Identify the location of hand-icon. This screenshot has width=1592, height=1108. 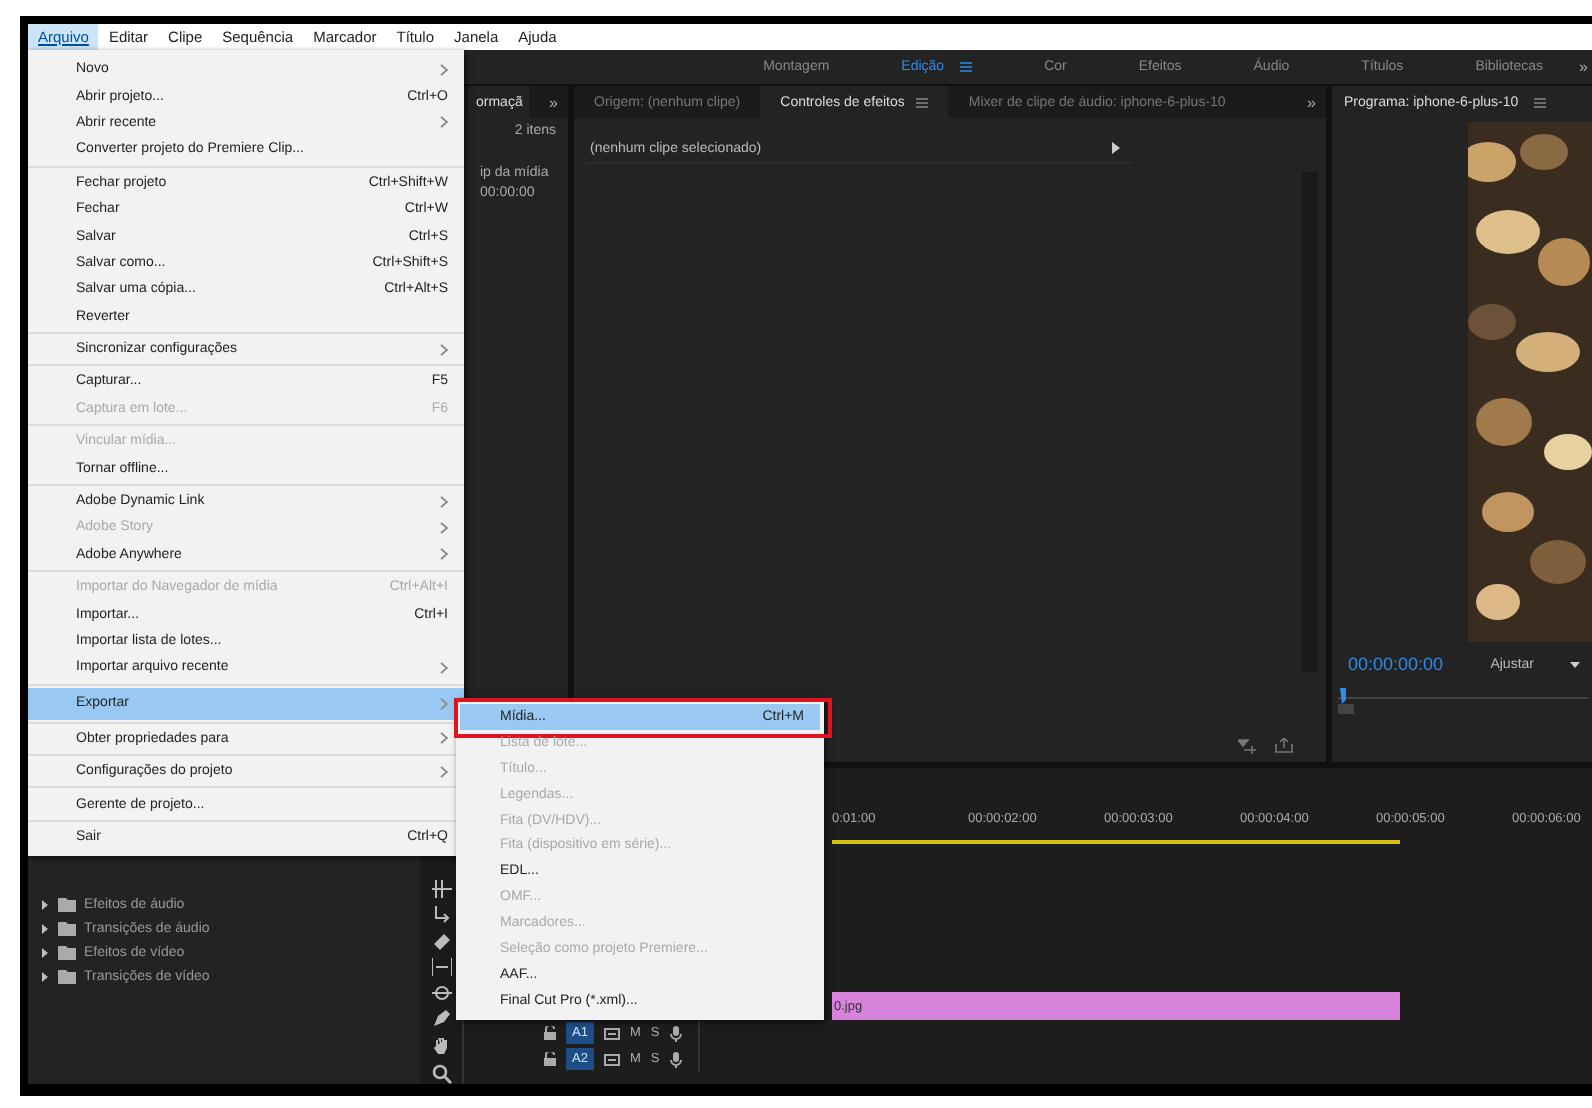
(441, 1046).